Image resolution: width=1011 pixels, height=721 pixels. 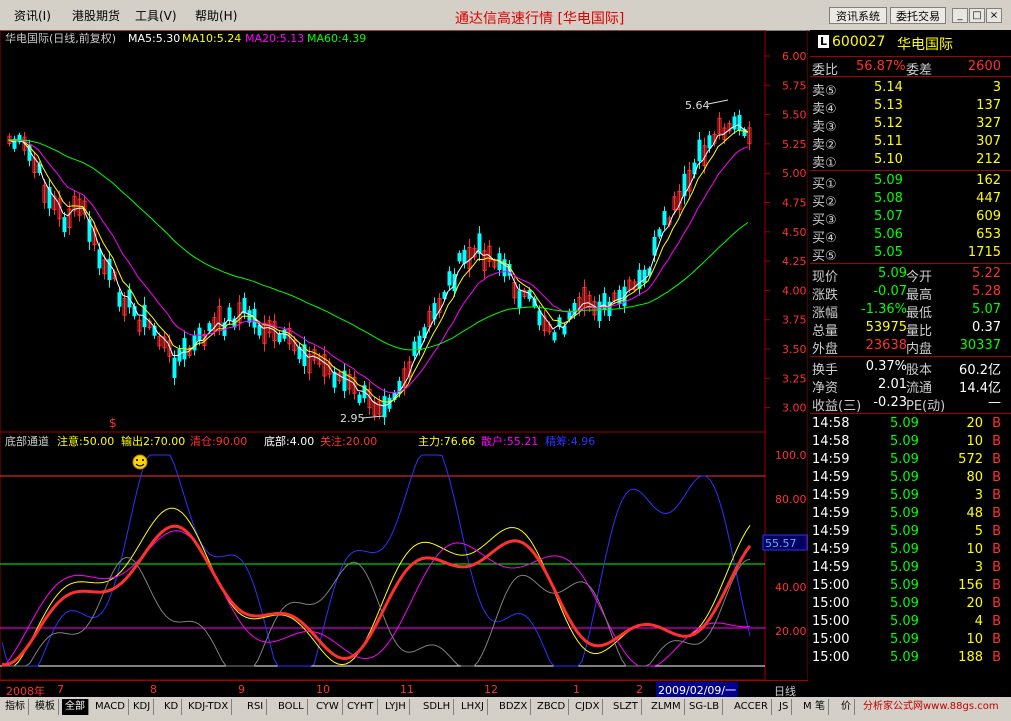 What do you see at coordinates (328, 707) in the screenshot?
I see `tab-cyw: CYW` at bounding box center [328, 707].